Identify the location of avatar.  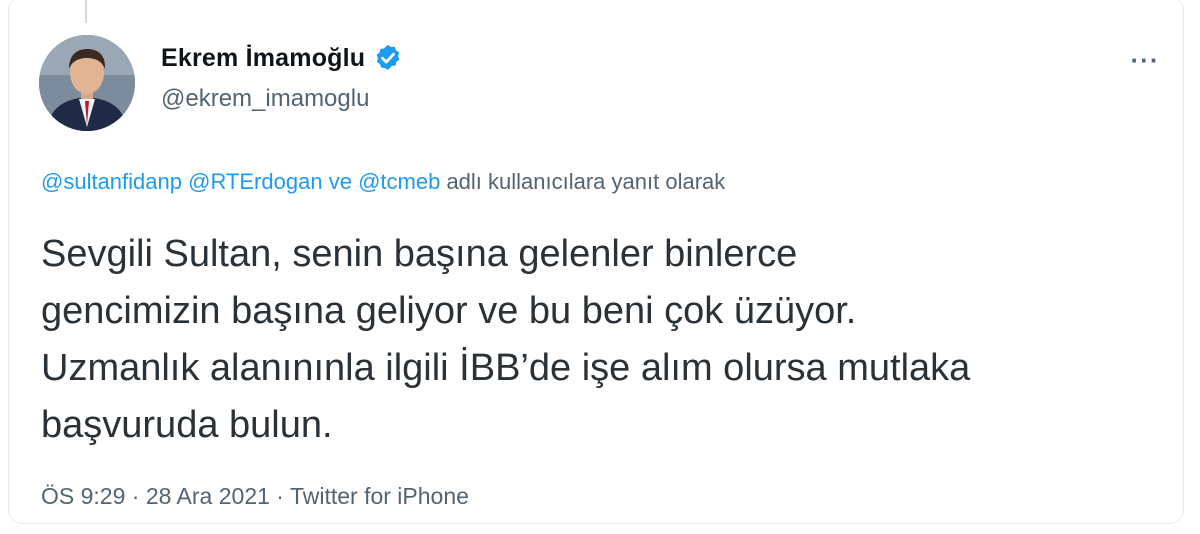
(87, 83).